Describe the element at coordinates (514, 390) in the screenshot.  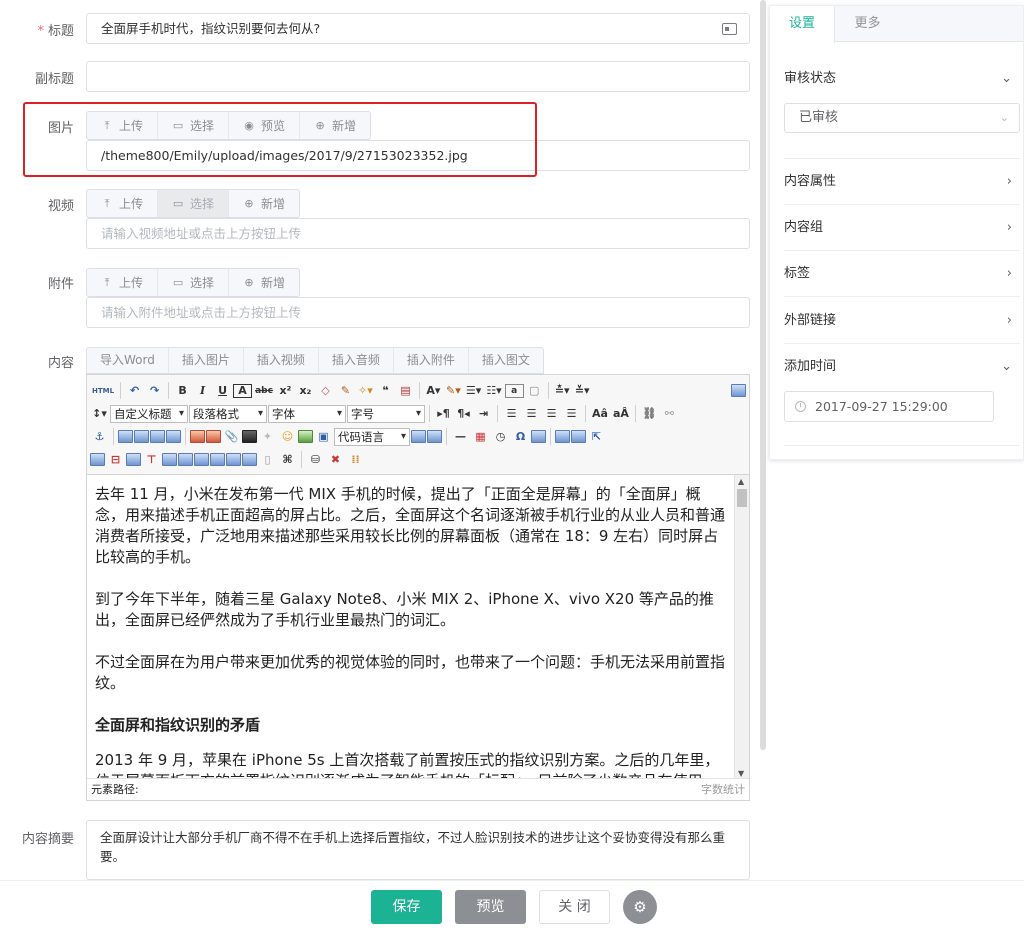
I see `select-all-icon: a` at that location.